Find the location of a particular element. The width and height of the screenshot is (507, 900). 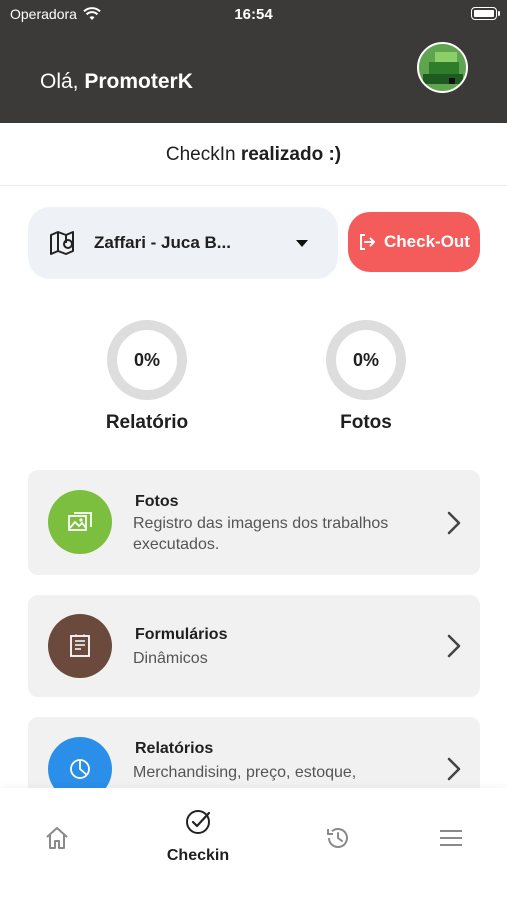

greeting-prefix: Olá, is located at coordinates (62, 81).